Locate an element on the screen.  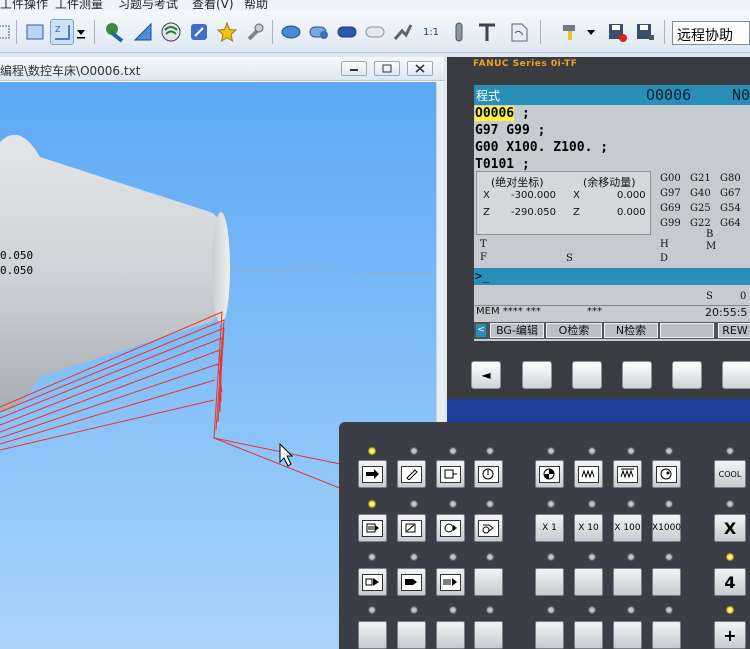
view-top-icon is located at coordinates (347, 32).